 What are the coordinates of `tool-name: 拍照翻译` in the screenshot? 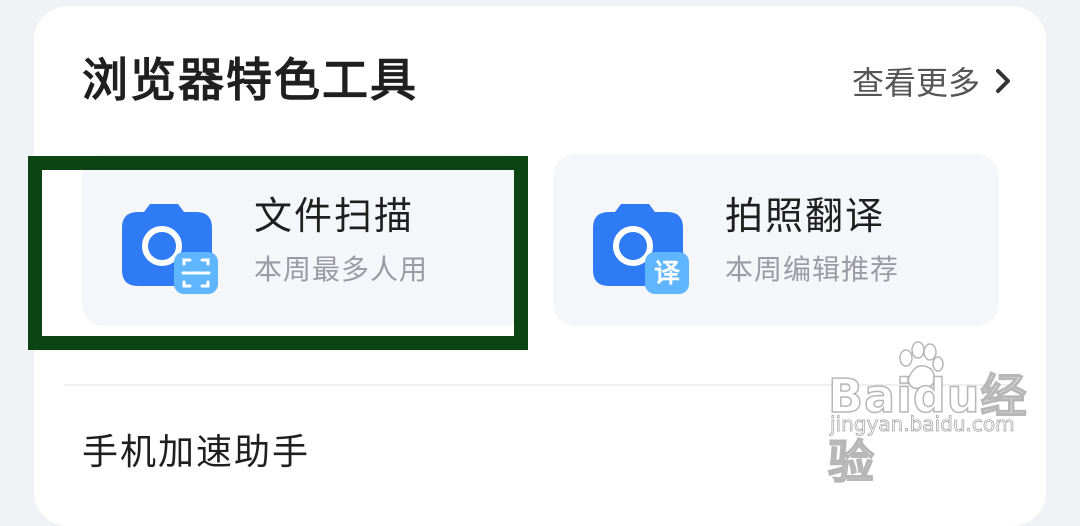 It's located at (805, 216).